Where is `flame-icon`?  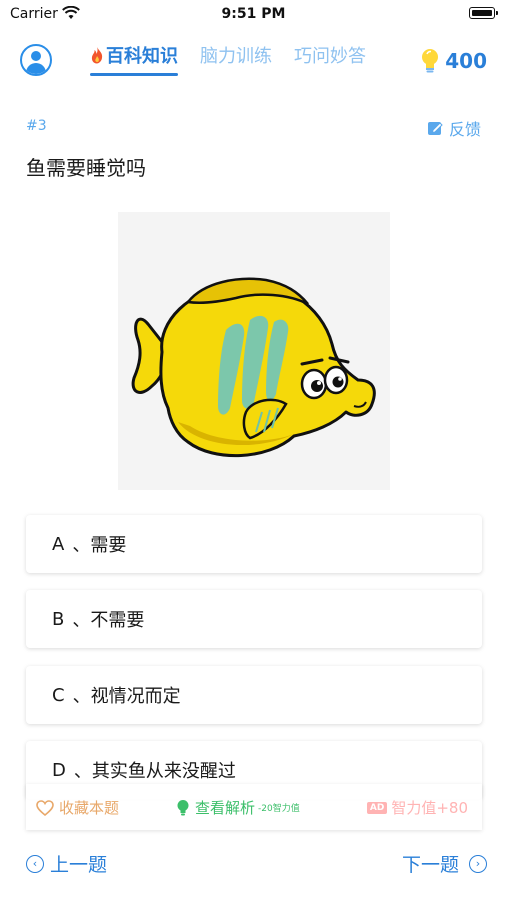
flame-icon is located at coordinates (97, 55).